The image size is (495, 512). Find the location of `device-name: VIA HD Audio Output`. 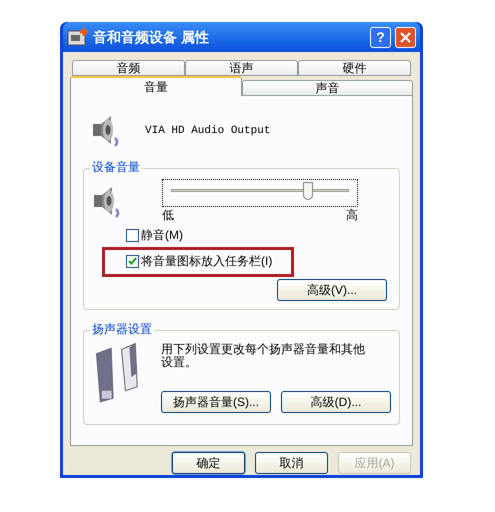

device-name: VIA HD Audio Output is located at coordinates (207, 131).